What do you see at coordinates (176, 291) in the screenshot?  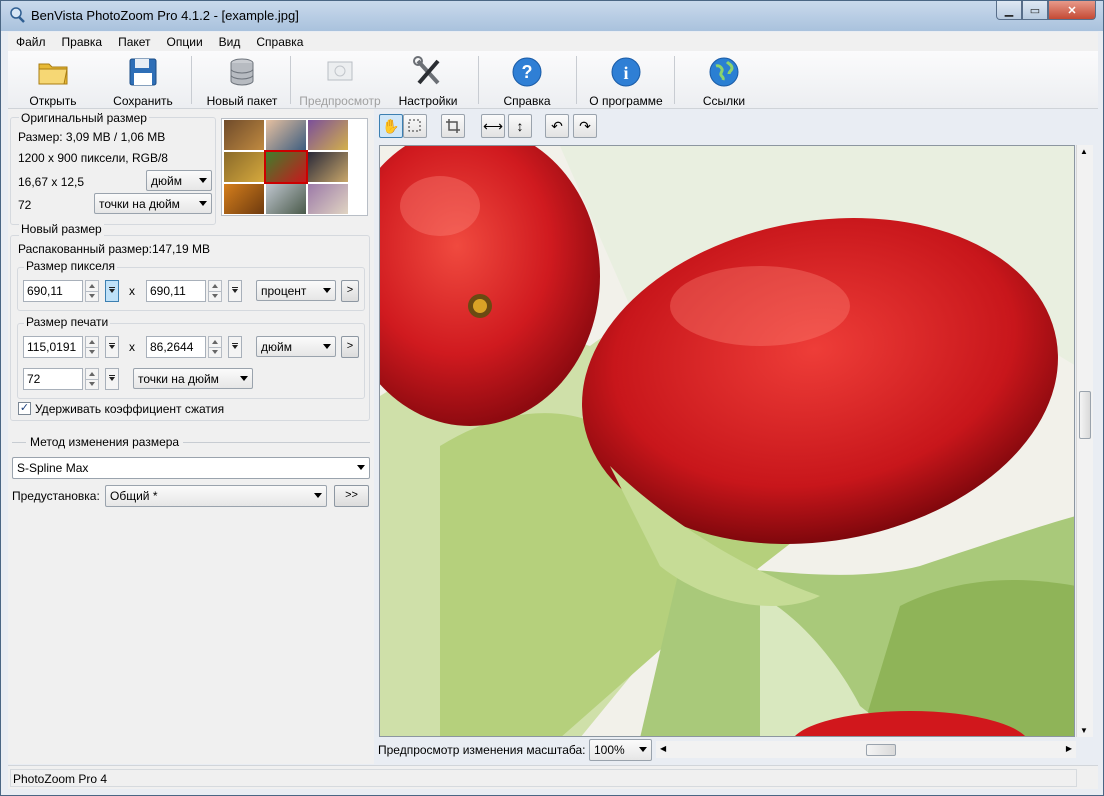 I see `pixel-height-input: 690,11` at bounding box center [176, 291].